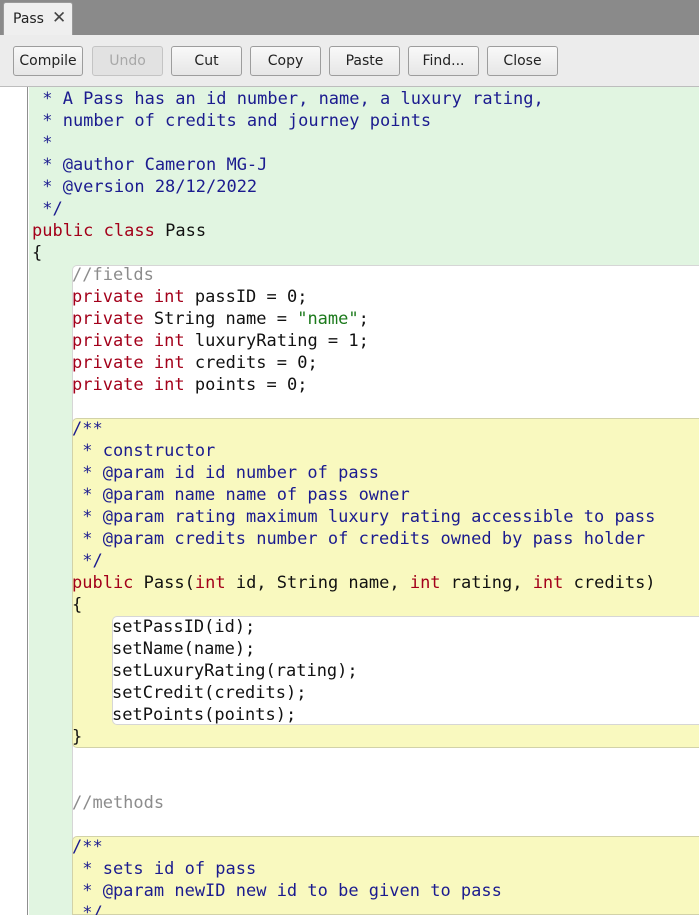  What do you see at coordinates (322, 583) in the screenshot?
I see `code-text: id, String name,` at bounding box center [322, 583].